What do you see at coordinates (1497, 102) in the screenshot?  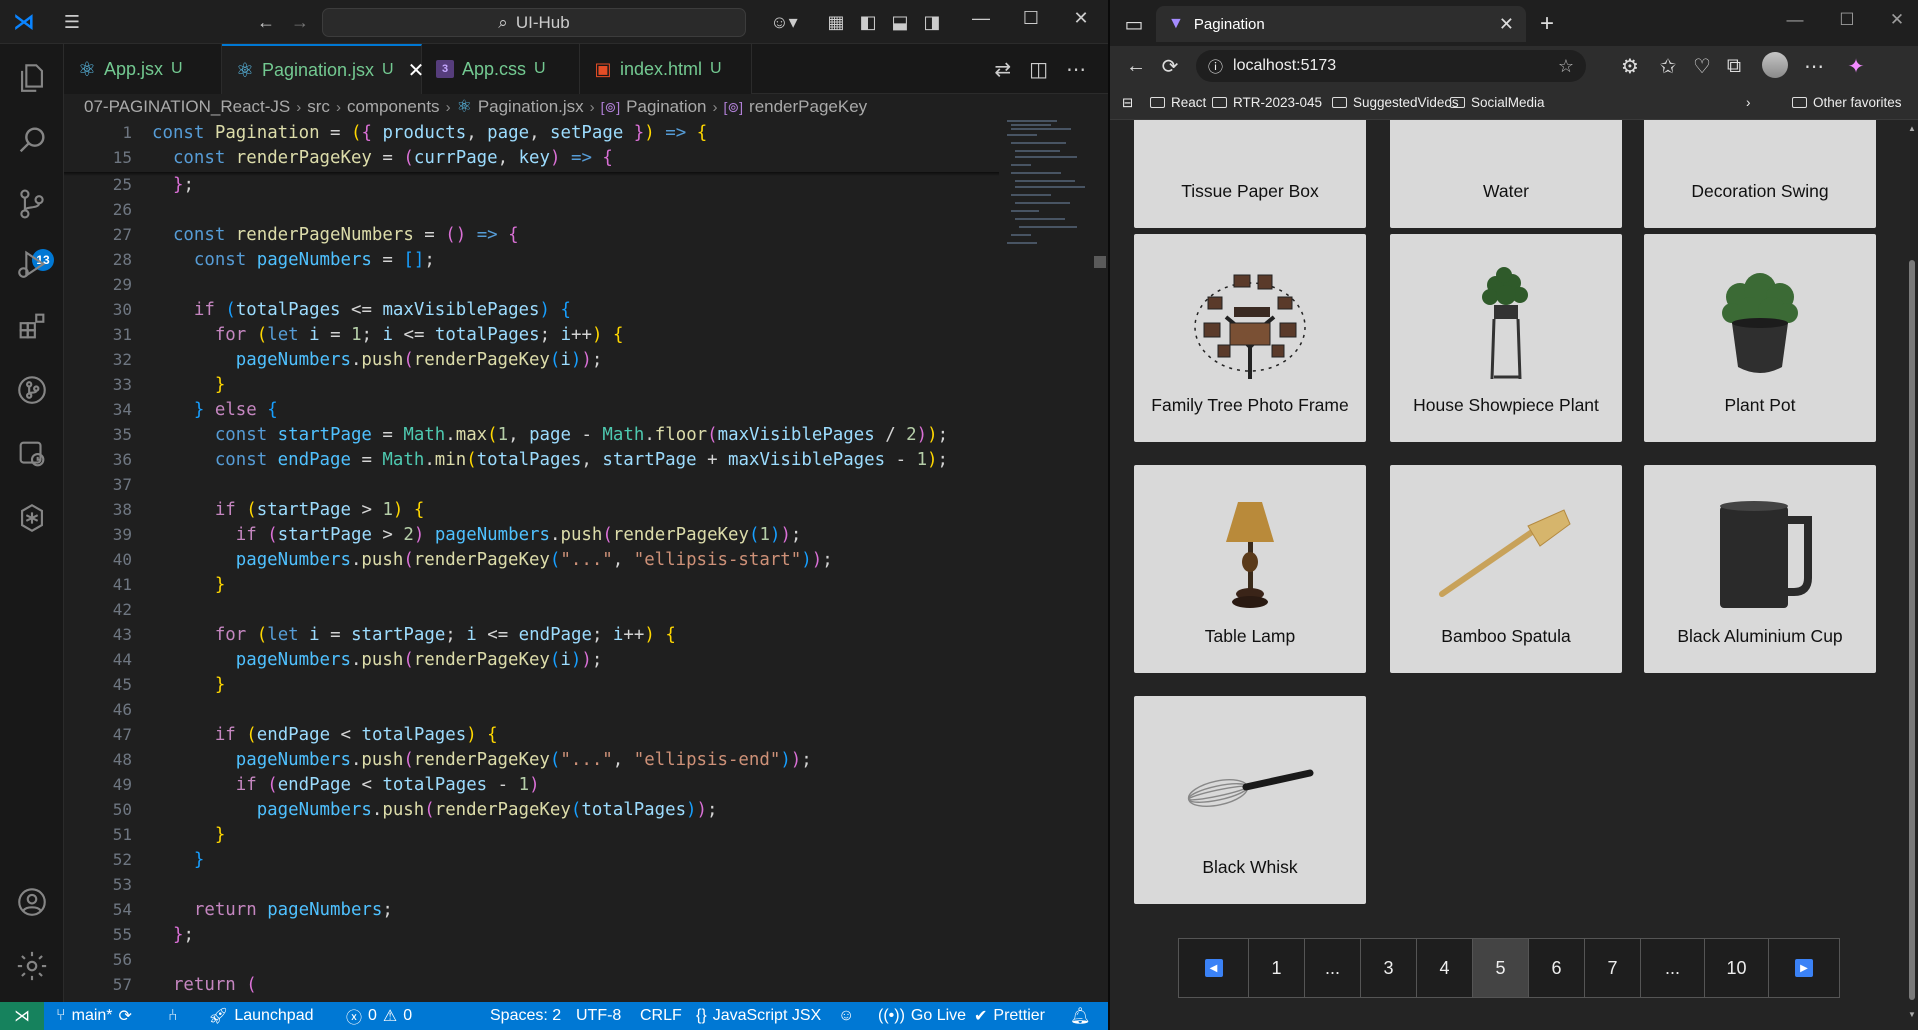 I see `bookmark-social-media: SocialMedia` at bounding box center [1497, 102].